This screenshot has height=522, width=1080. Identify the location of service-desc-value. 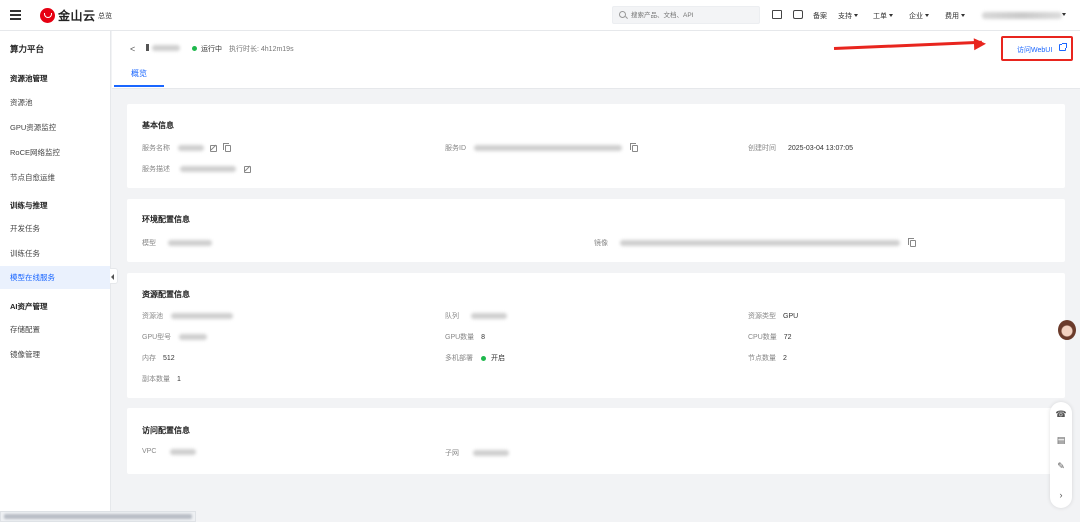
(208, 169).